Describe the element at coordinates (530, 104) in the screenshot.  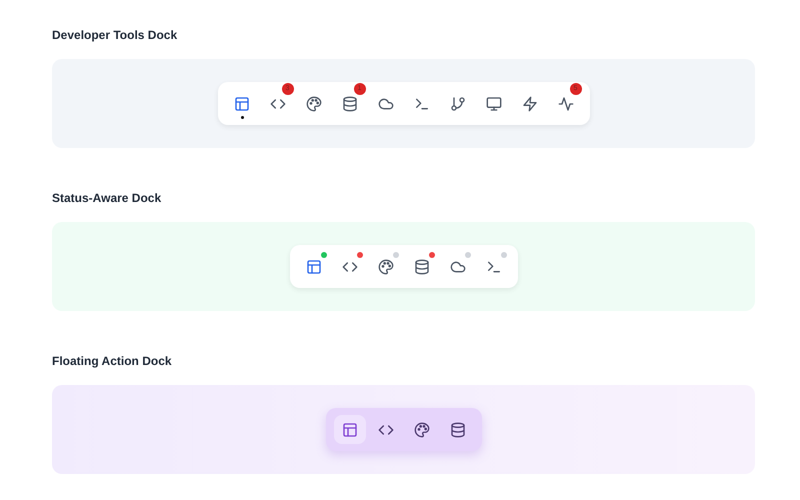
I see `lightning-icon` at that location.